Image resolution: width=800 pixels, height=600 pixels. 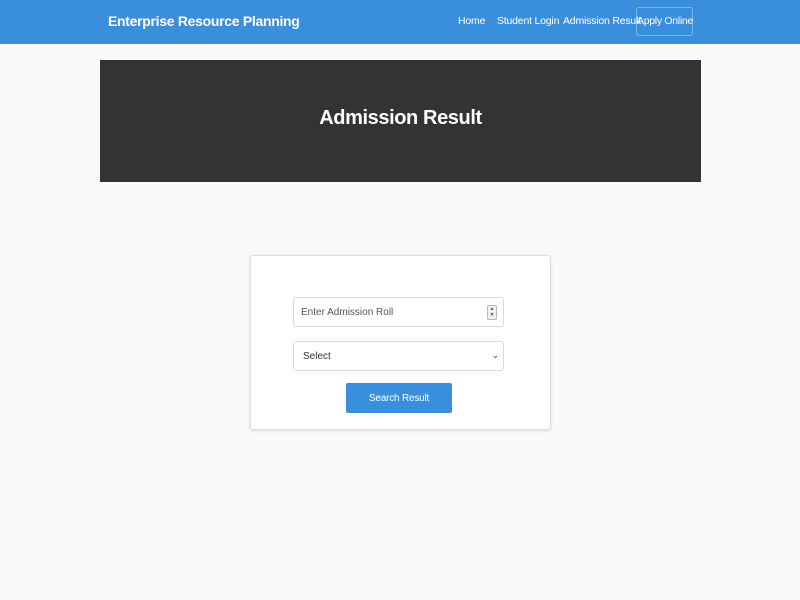 I want to click on program-select: Select ⌄, so click(x=398, y=356).